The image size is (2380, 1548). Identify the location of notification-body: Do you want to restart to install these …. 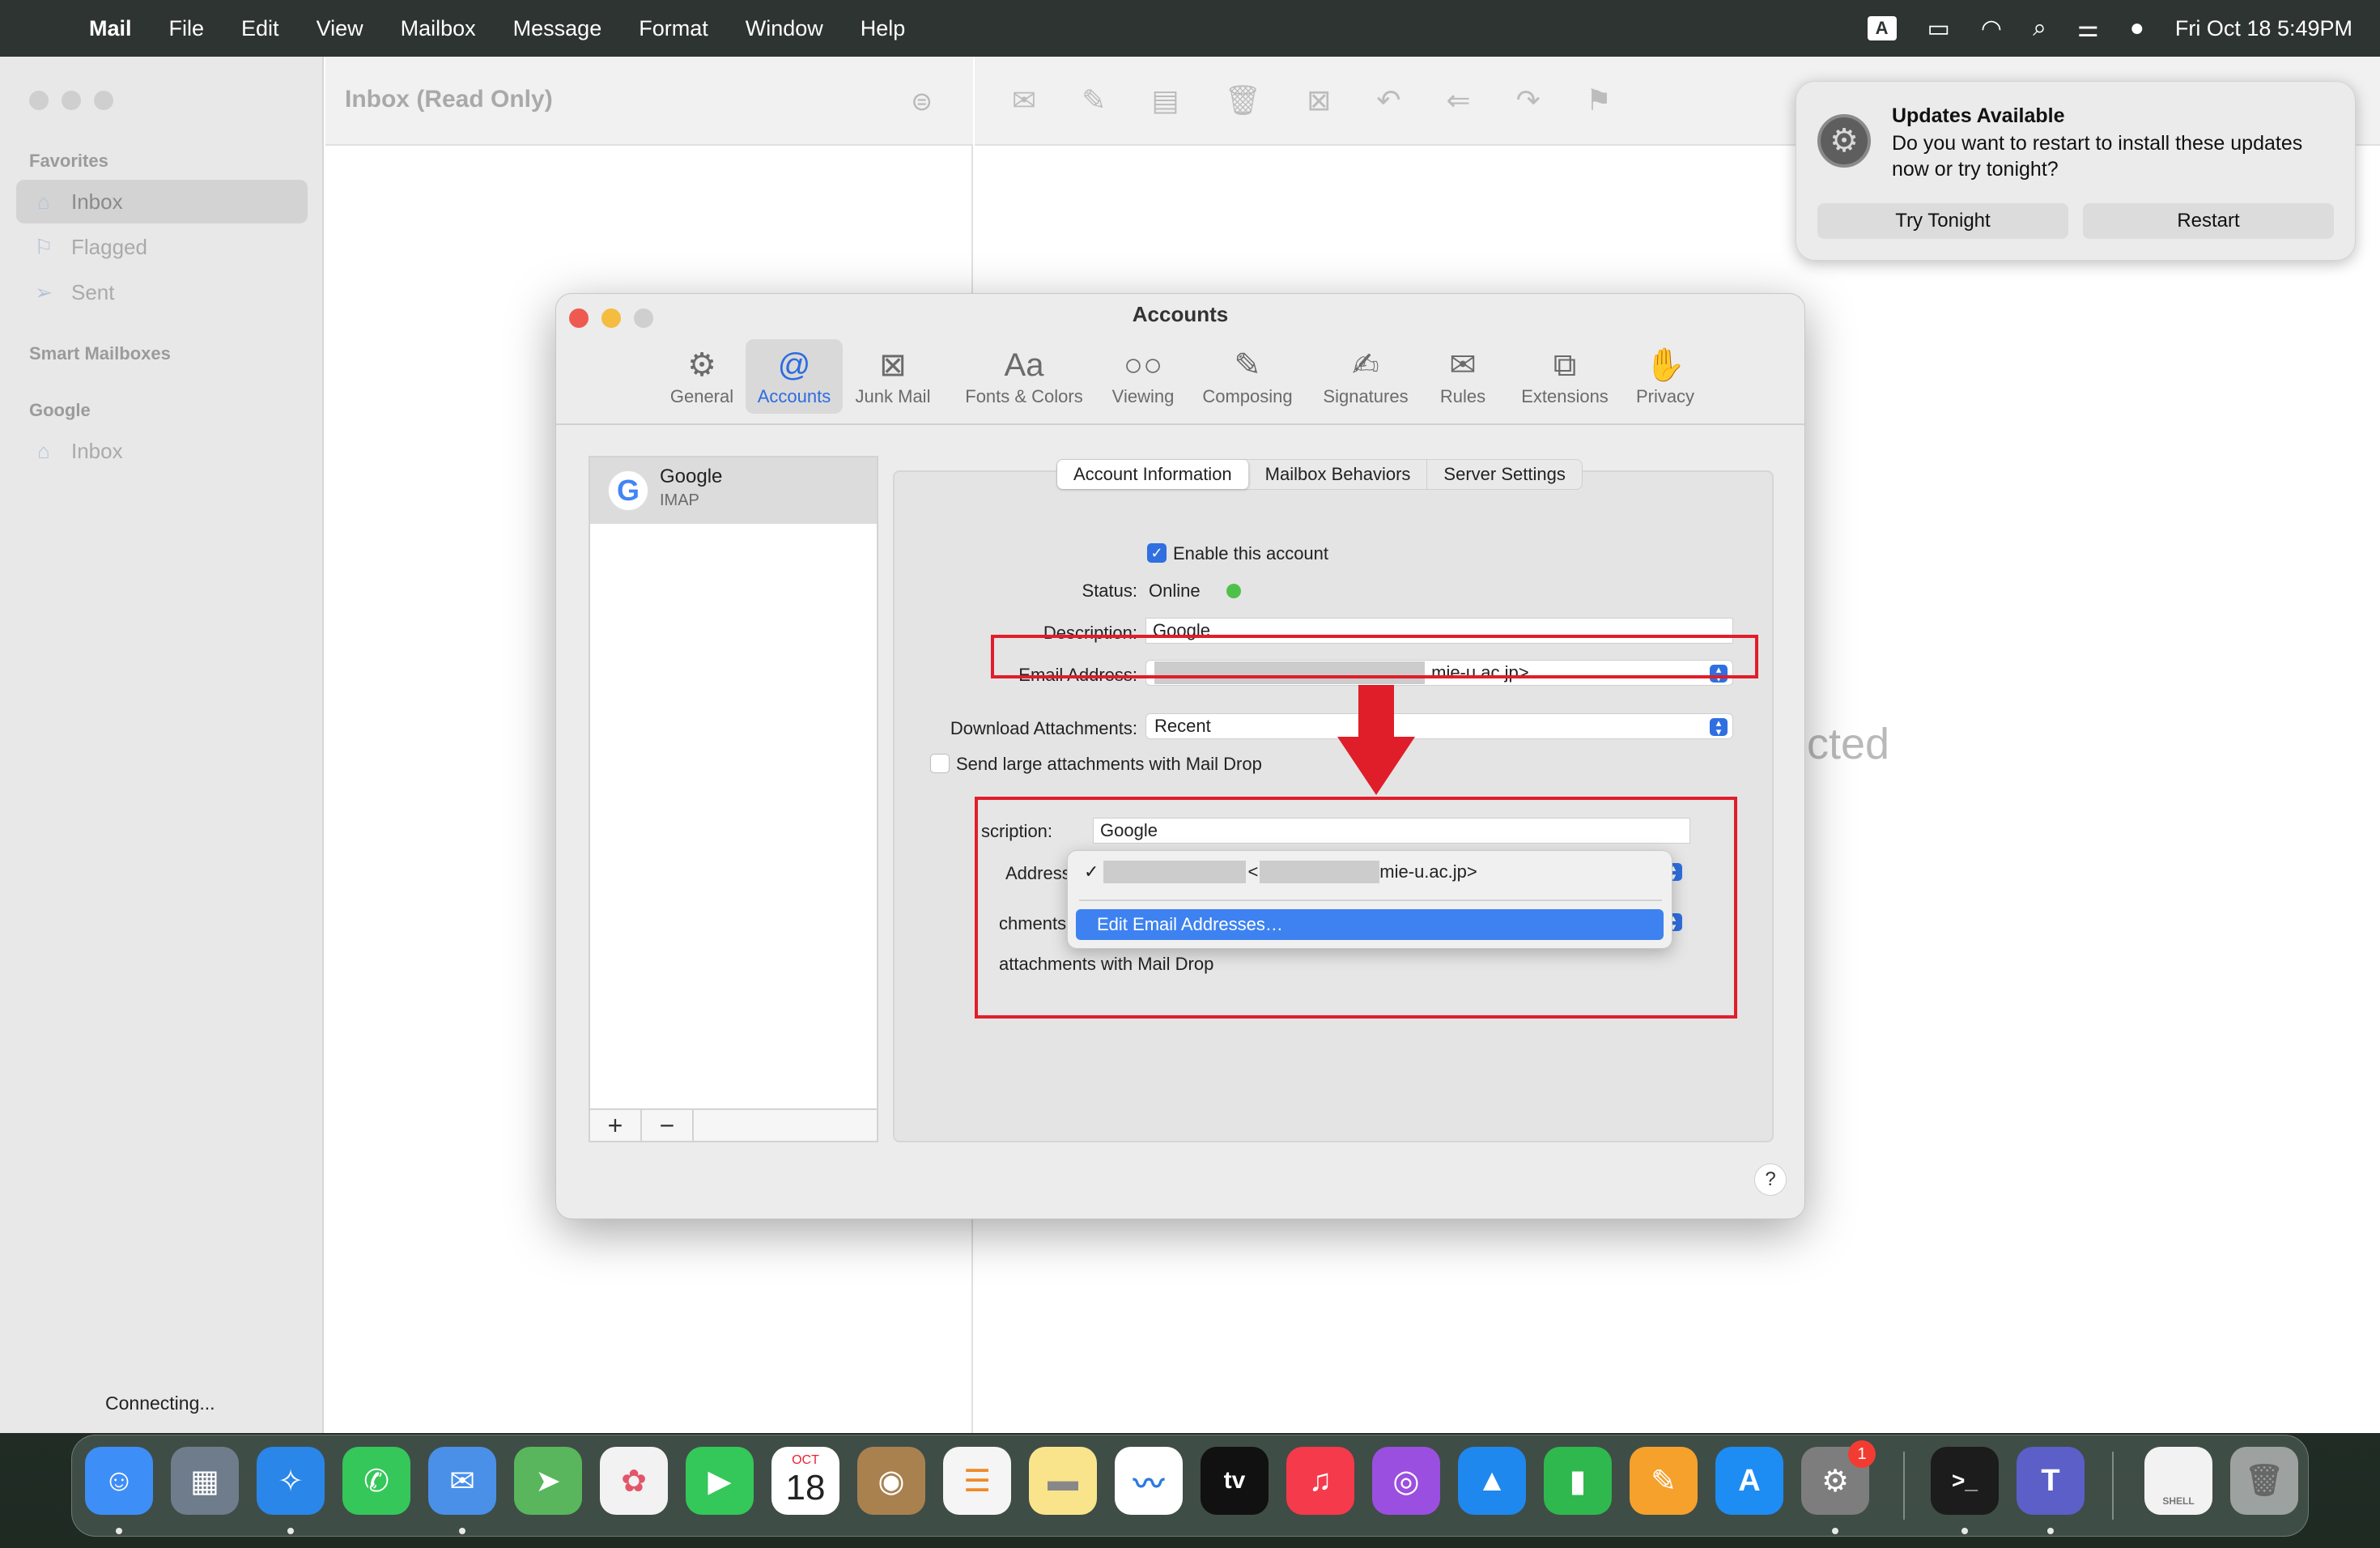
(2097, 157).